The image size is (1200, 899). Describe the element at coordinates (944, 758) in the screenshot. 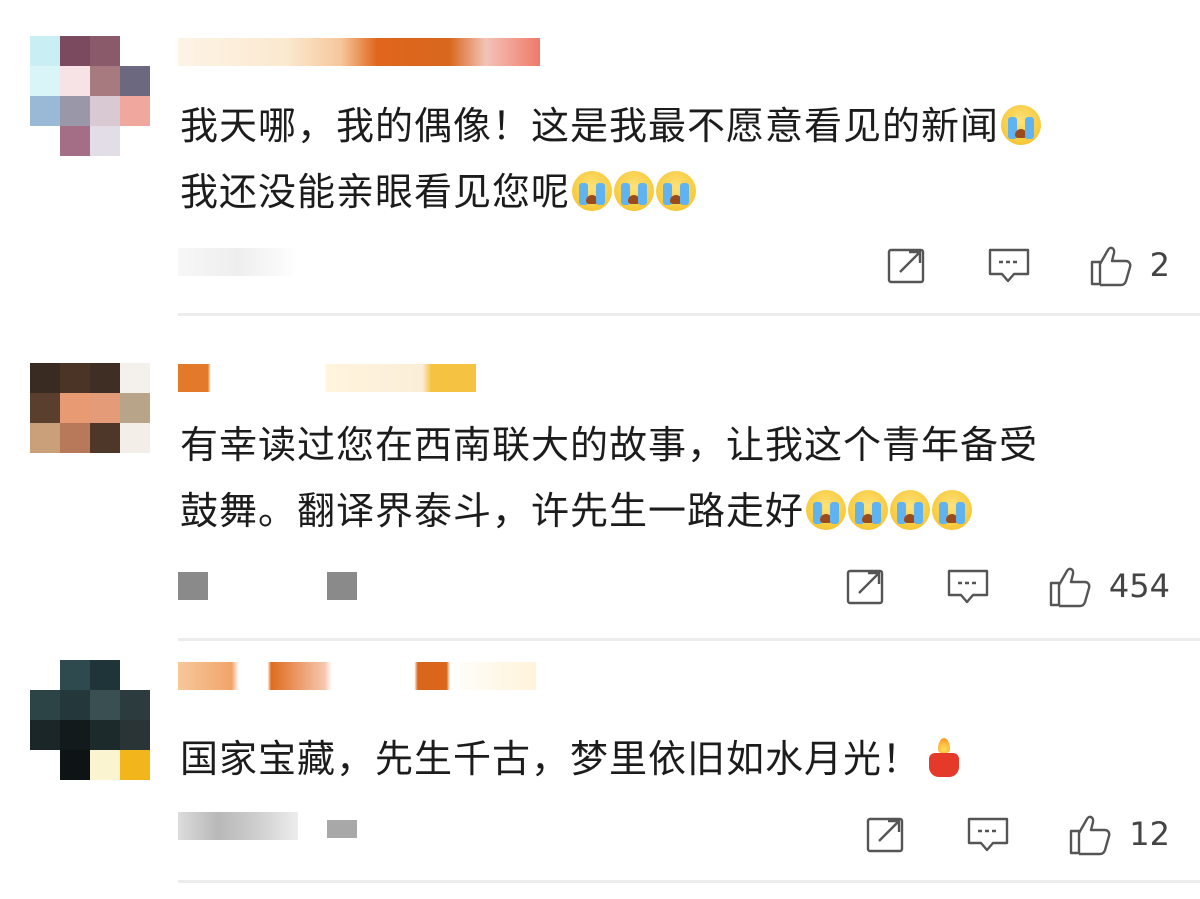

I see `candle-icon` at that location.